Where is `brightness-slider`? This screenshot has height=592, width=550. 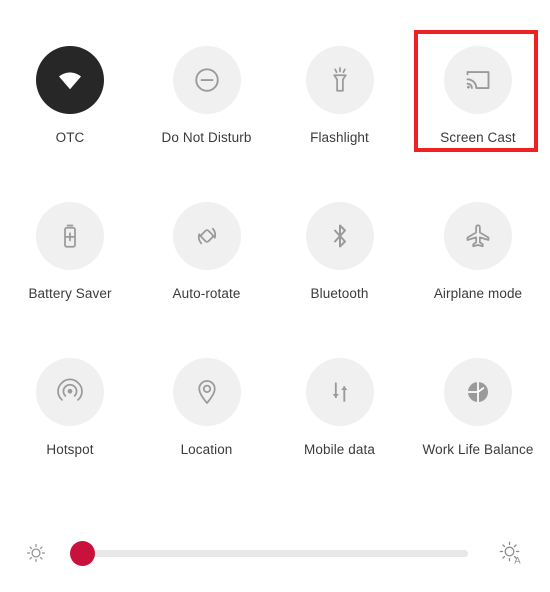
brightness-slider is located at coordinates (269, 554).